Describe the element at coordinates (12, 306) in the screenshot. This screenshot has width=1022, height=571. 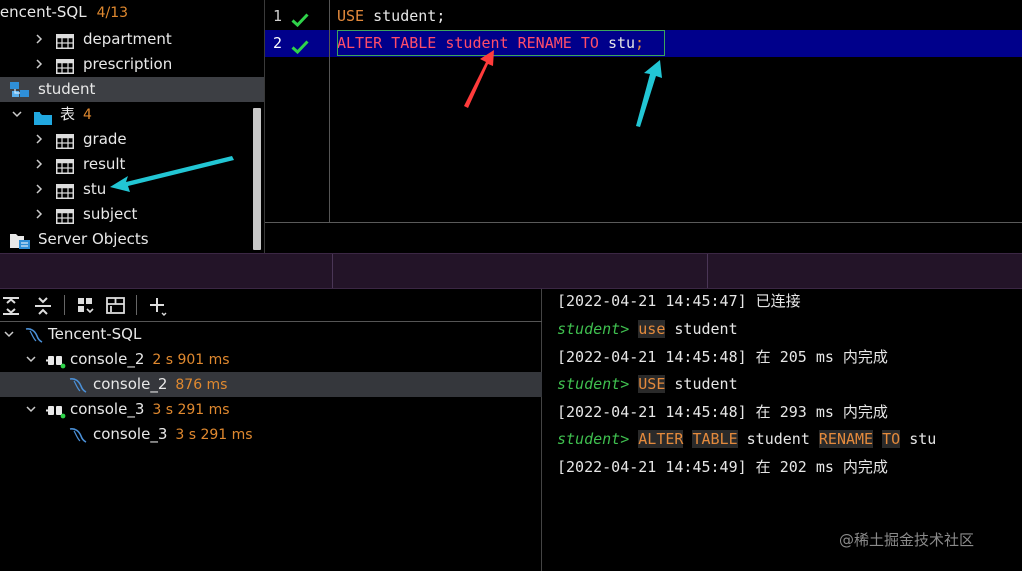
I see `expand-all-icon` at that location.